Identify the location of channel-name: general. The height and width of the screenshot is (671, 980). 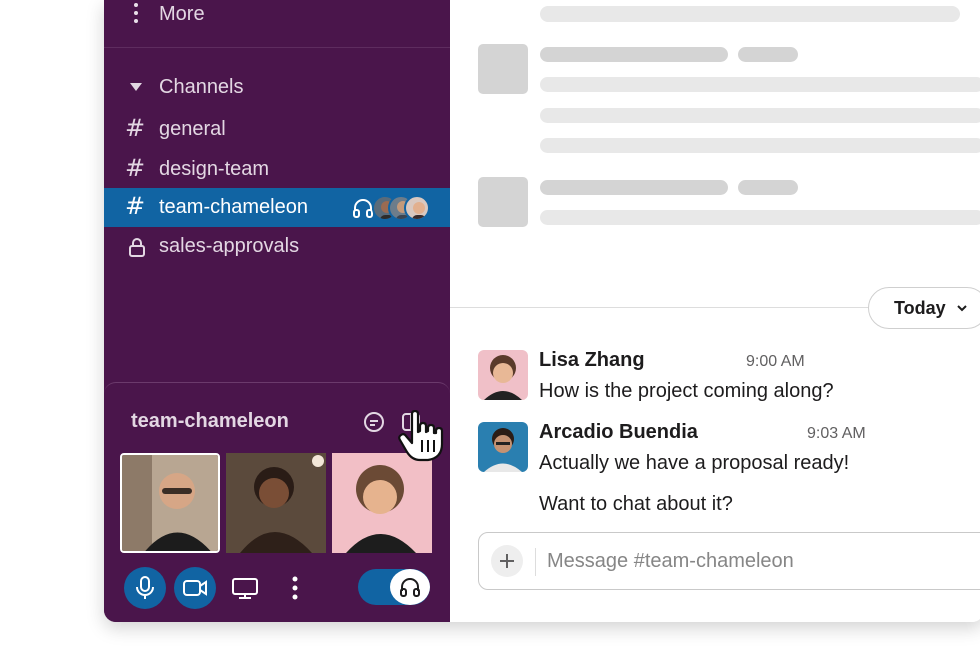
(192, 129).